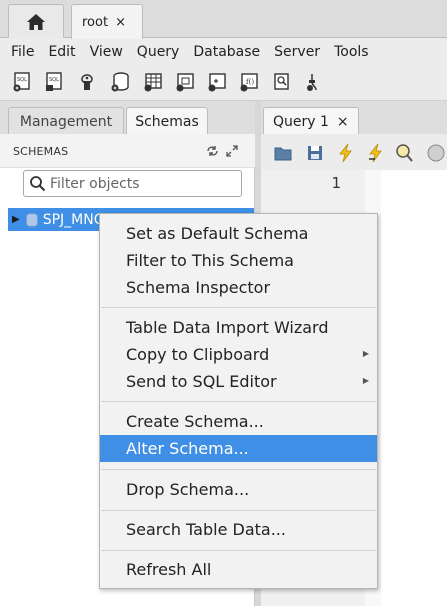  What do you see at coordinates (238, 233) in the screenshot?
I see `menu-item-set-default-schema: Set as Default Schema` at bounding box center [238, 233].